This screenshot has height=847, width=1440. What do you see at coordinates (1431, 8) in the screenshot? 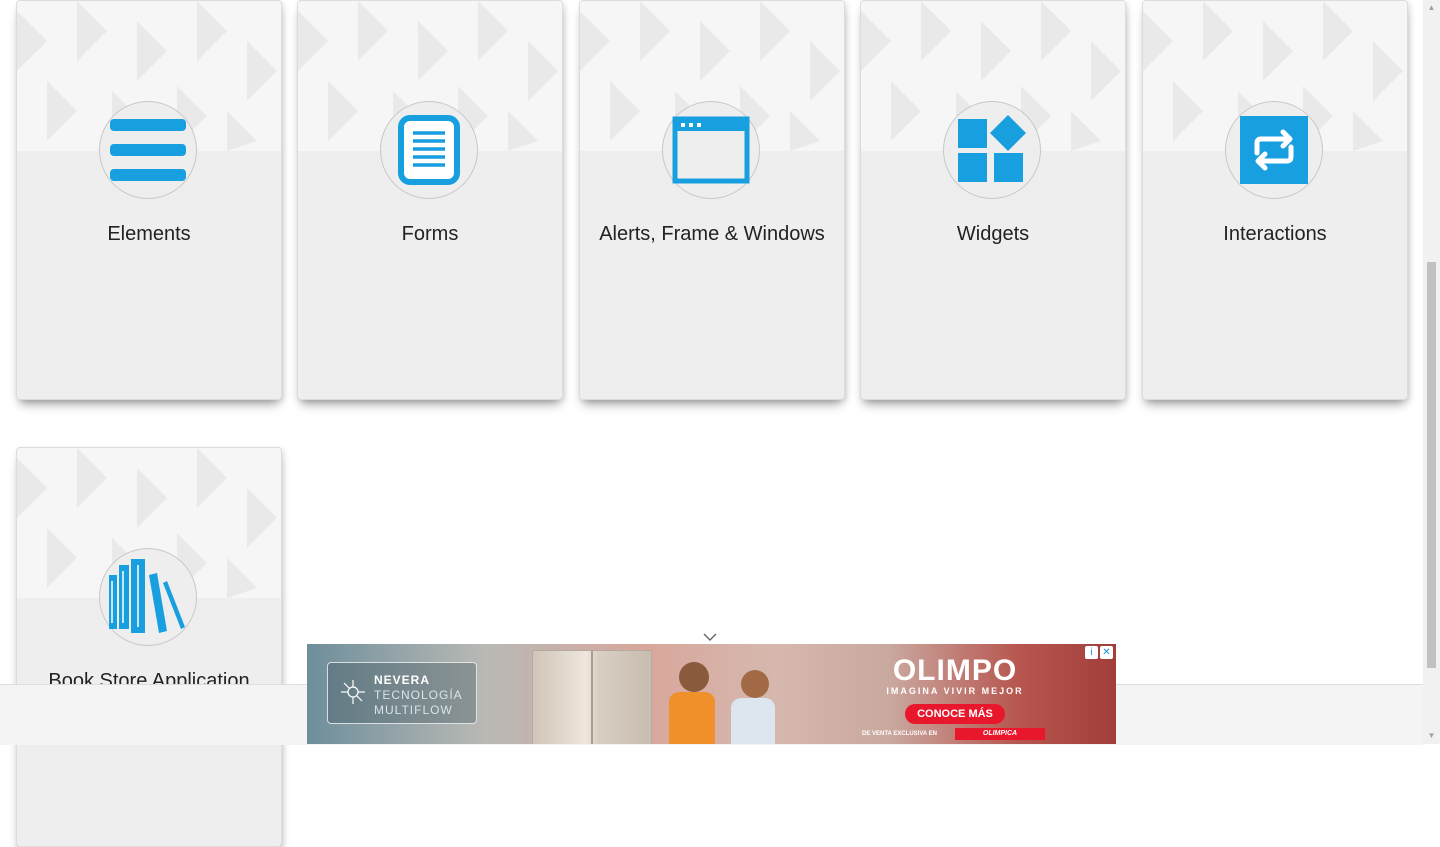
I see `scroll-up-arrow-icon: ▲` at bounding box center [1431, 8].